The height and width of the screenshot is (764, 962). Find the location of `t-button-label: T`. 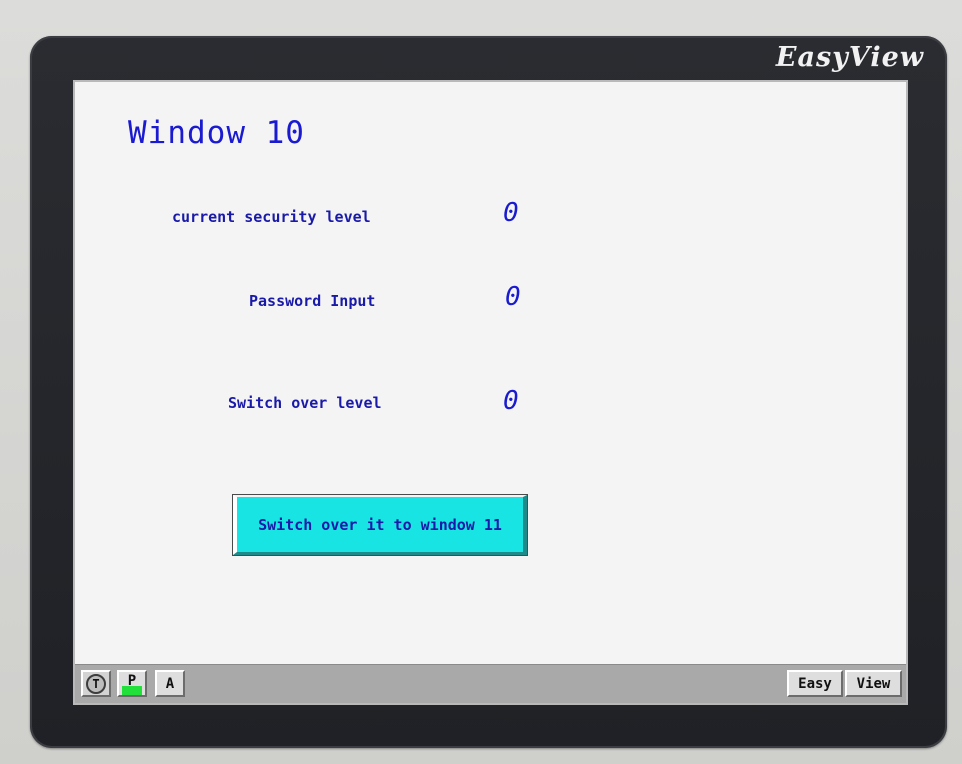

t-button-label: T is located at coordinates (96, 683).